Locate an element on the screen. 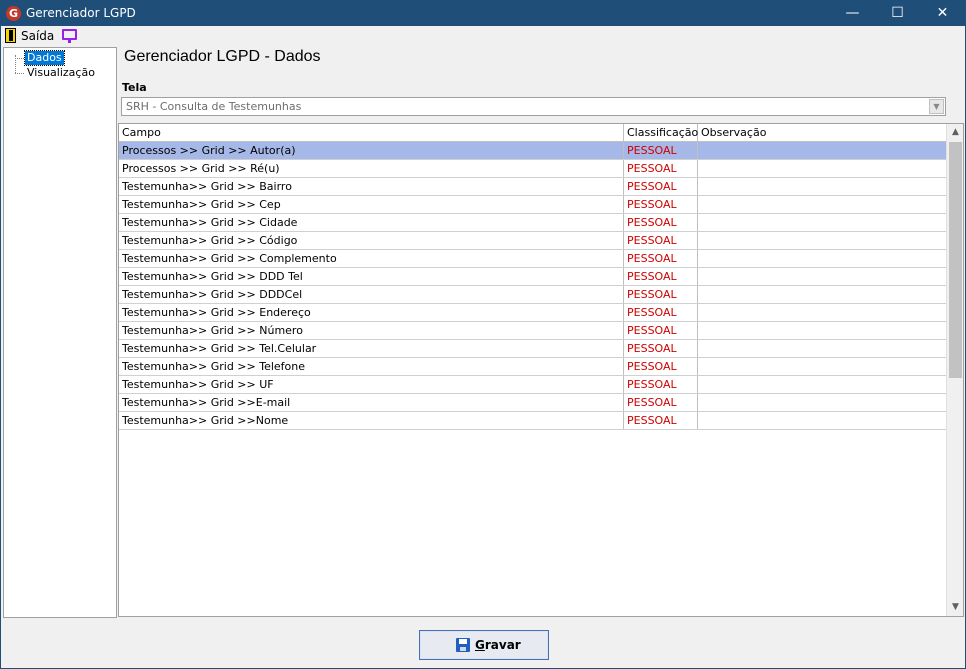 The width and height of the screenshot is (966, 669). table-row: Testemunha>> Grid >>Nome PESSOAL is located at coordinates (533, 421).